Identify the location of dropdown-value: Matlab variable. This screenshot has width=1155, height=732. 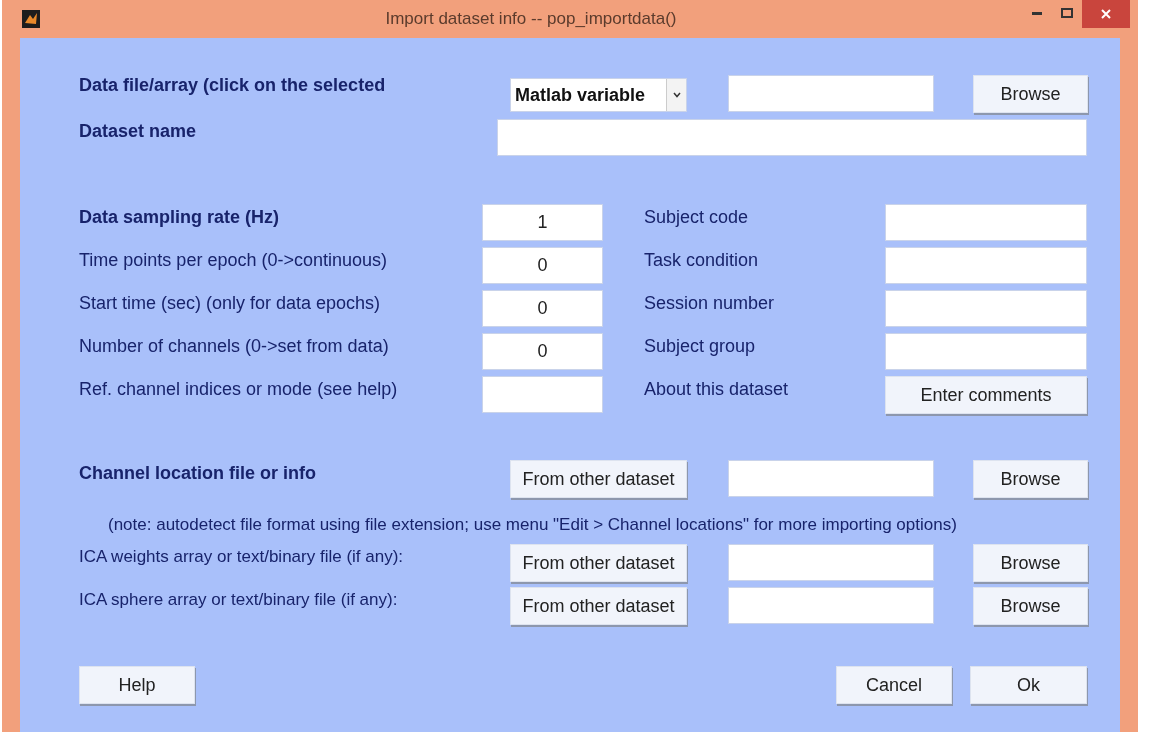
(580, 95).